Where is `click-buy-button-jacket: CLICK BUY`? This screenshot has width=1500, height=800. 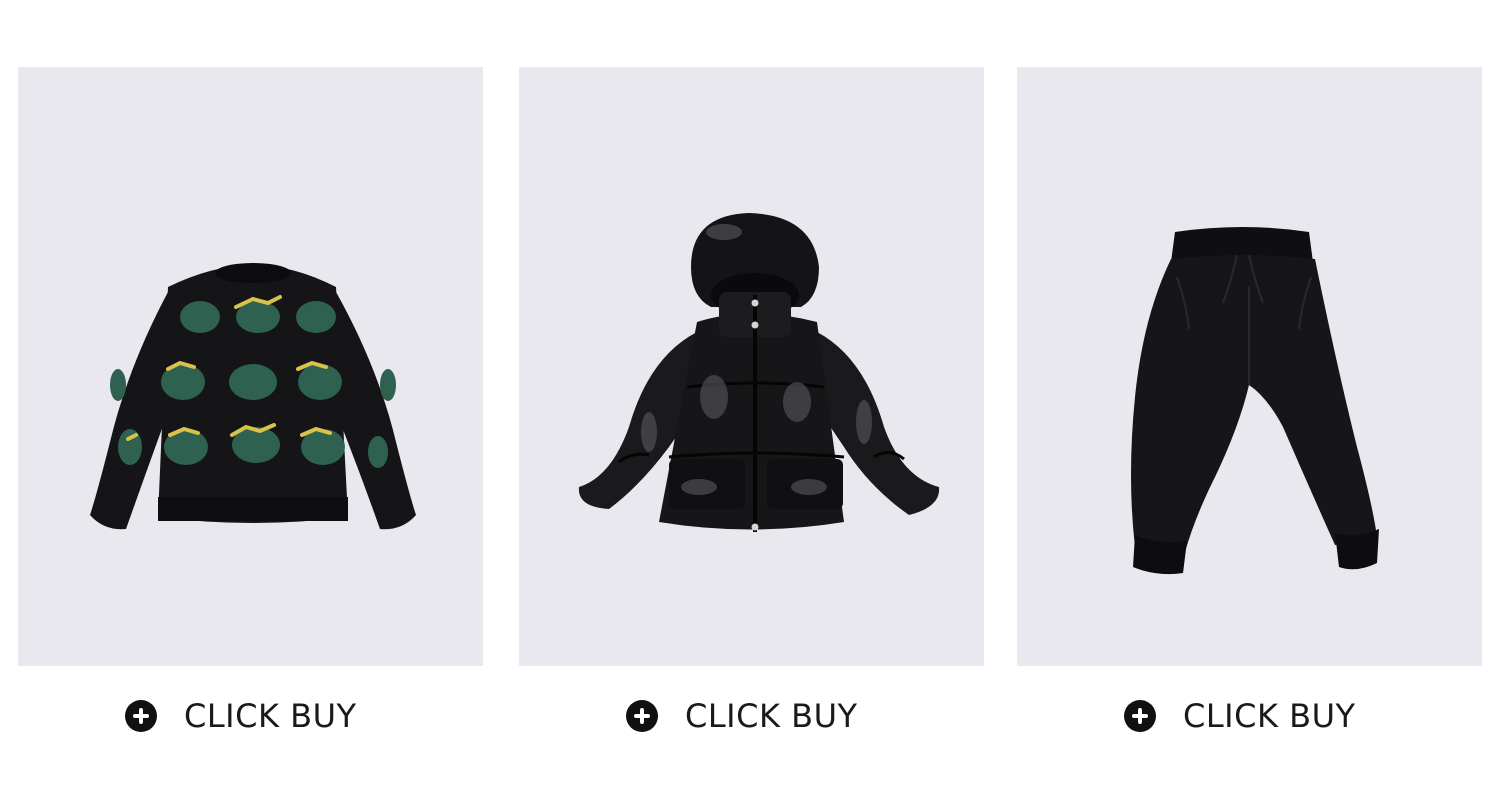
click-buy-button-jacket: CLICK BUY is located at coordinates (742, 716).